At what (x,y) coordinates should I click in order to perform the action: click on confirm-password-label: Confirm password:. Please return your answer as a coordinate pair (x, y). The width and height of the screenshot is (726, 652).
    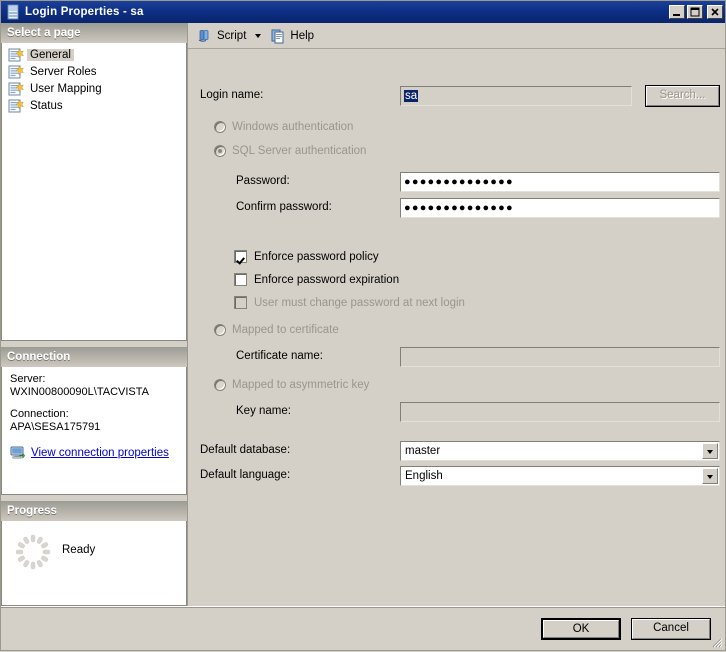
    Looking at the image, I should click on (284, 207).